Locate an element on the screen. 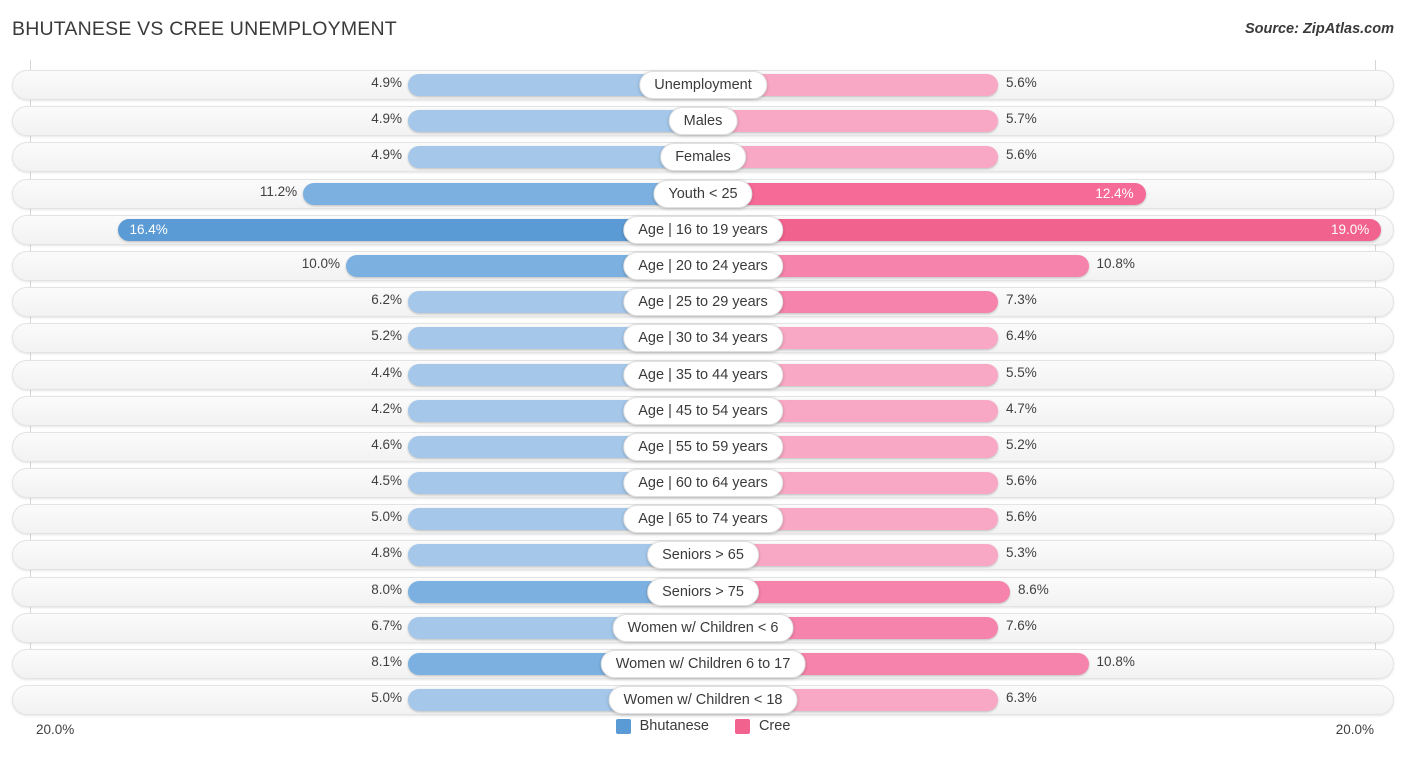 Image resolution: width=1406 pixels, height=757 pixels. bar-value-bhutanese: 5.2% is located at coordinates (386, 336).